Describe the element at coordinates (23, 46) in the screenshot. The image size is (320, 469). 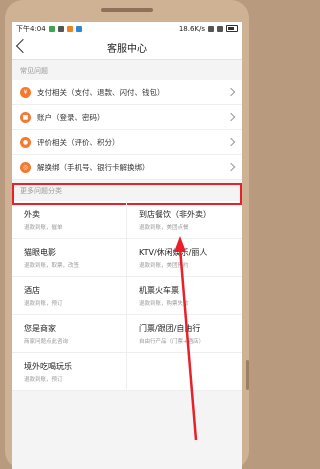
I see `back-arrow-icon` at that location.